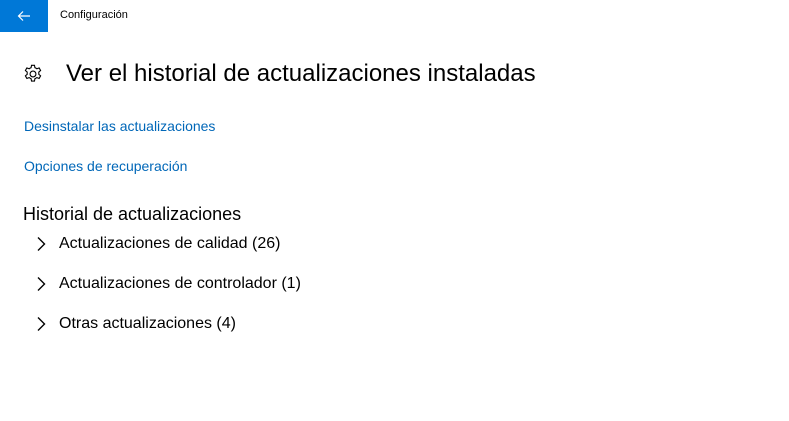  What do you see at coordinates (132, 214) in the screenshot?
I see `update-history-heading: Historial de actualizaciones` at bounding box center [132, 214].